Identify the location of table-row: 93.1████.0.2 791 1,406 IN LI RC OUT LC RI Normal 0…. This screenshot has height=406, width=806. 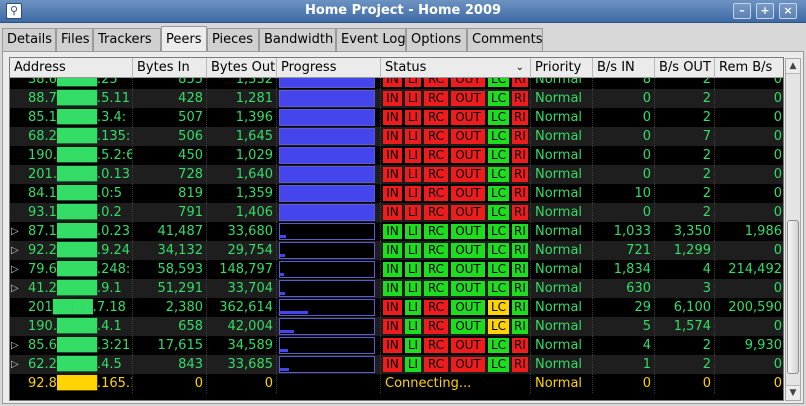
(396, 212).